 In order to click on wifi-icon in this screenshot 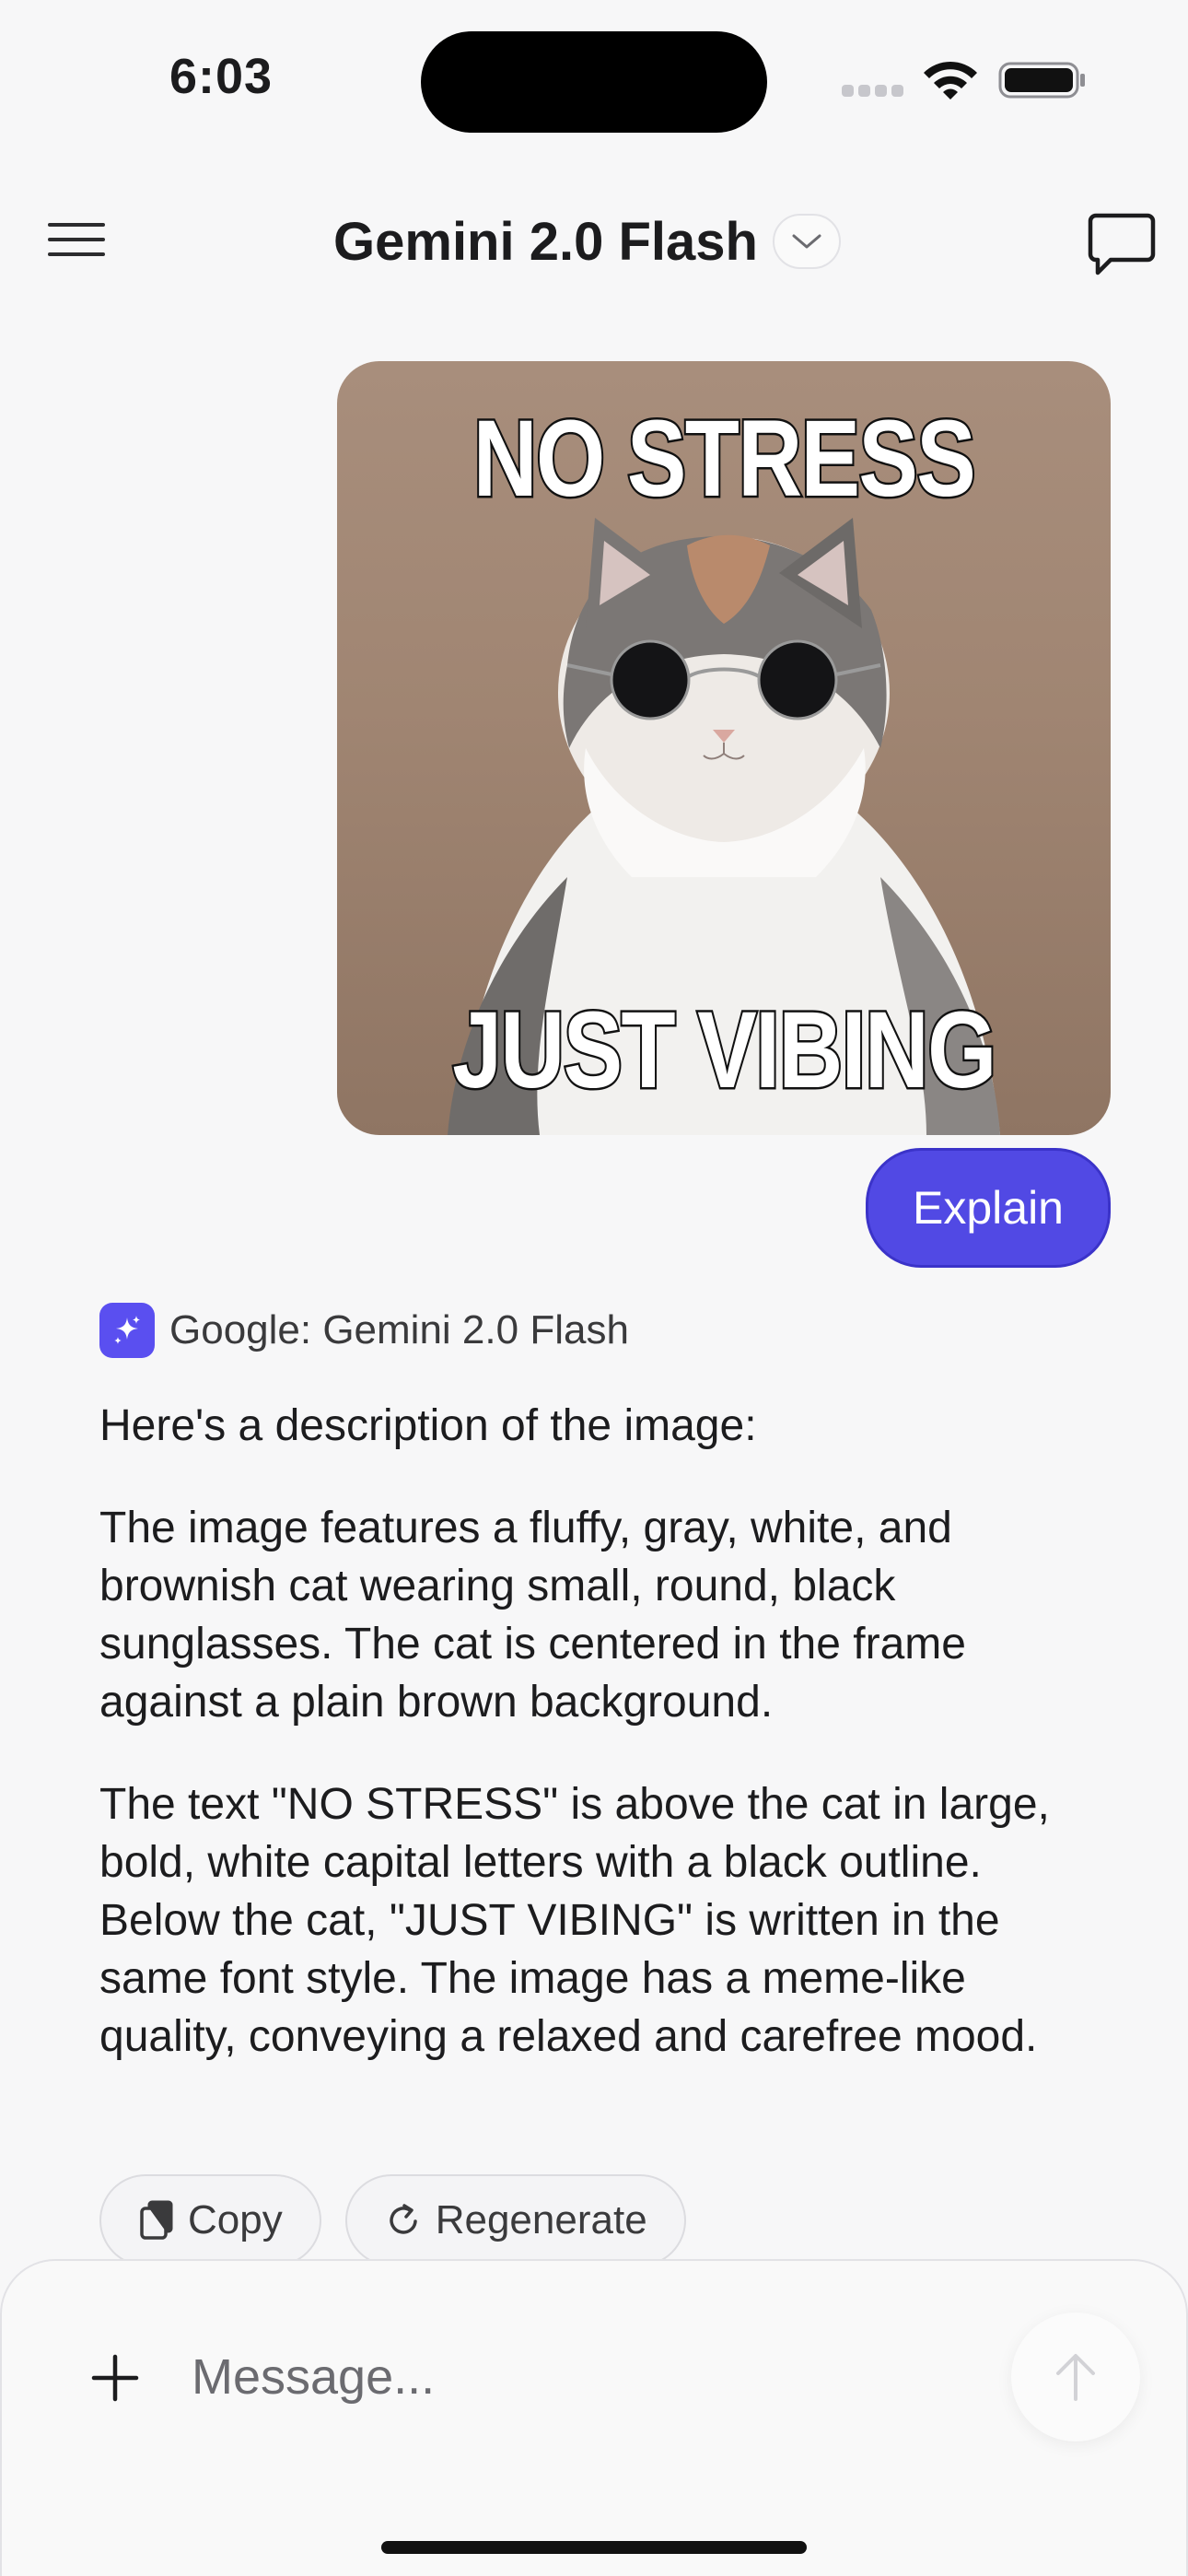, I will do `click(951, 80)`.